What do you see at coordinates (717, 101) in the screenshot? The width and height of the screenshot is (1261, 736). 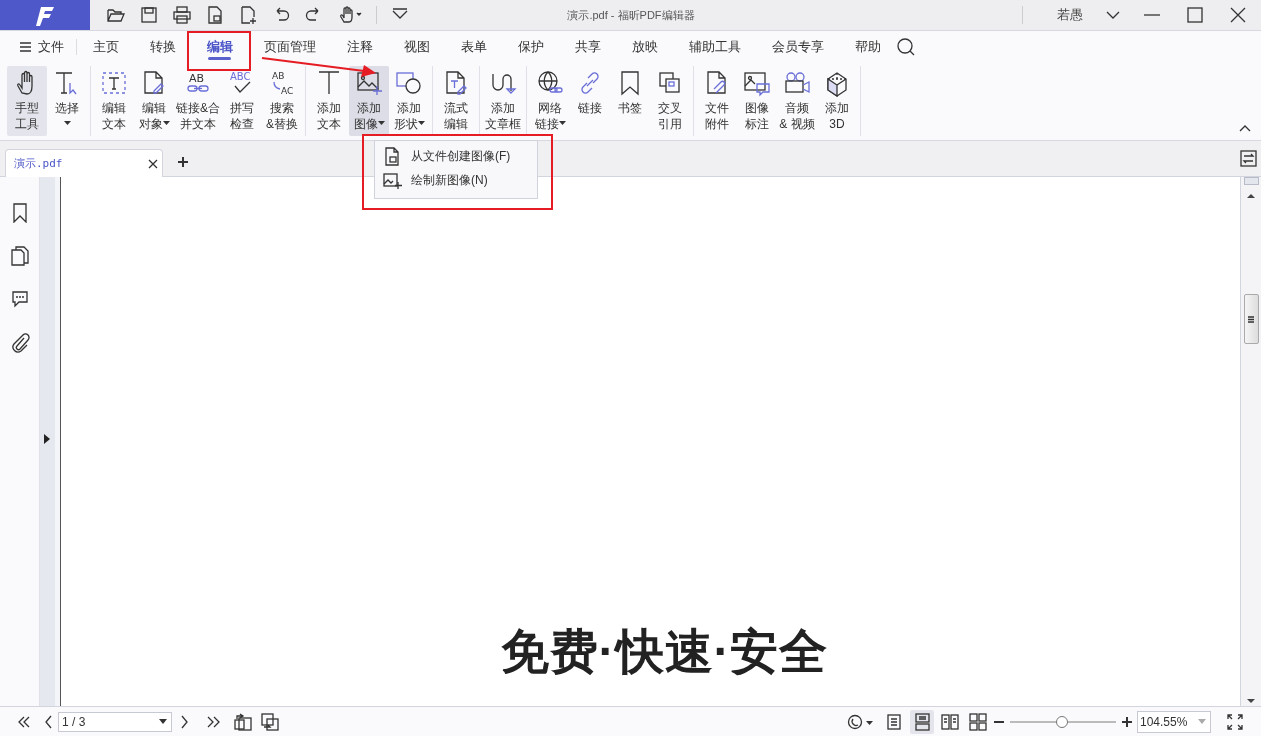 I see `file-attachment-button: 文件 附件` at bounding box center [717, 101].